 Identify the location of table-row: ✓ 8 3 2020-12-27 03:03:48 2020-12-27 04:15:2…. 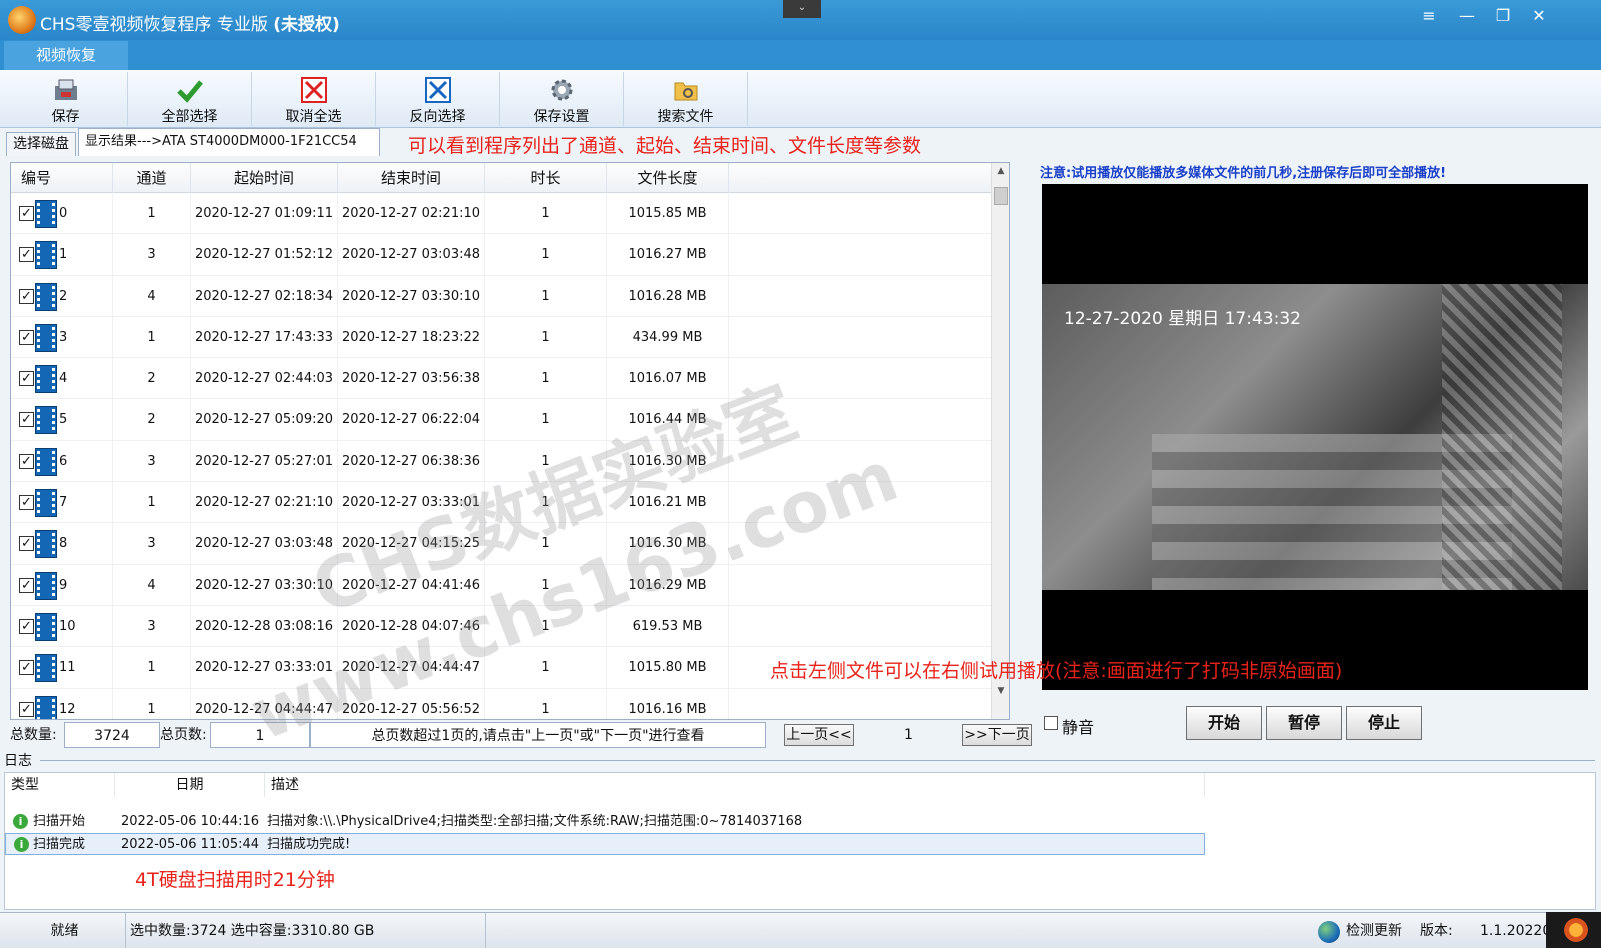
(501, 544).